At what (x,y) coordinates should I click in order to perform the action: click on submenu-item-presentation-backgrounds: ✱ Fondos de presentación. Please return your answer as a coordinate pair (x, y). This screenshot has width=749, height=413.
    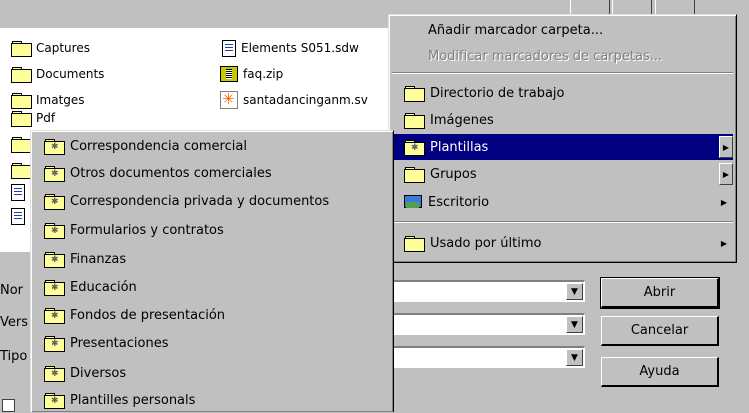
    Looking at the image, I should click on (134, 315).